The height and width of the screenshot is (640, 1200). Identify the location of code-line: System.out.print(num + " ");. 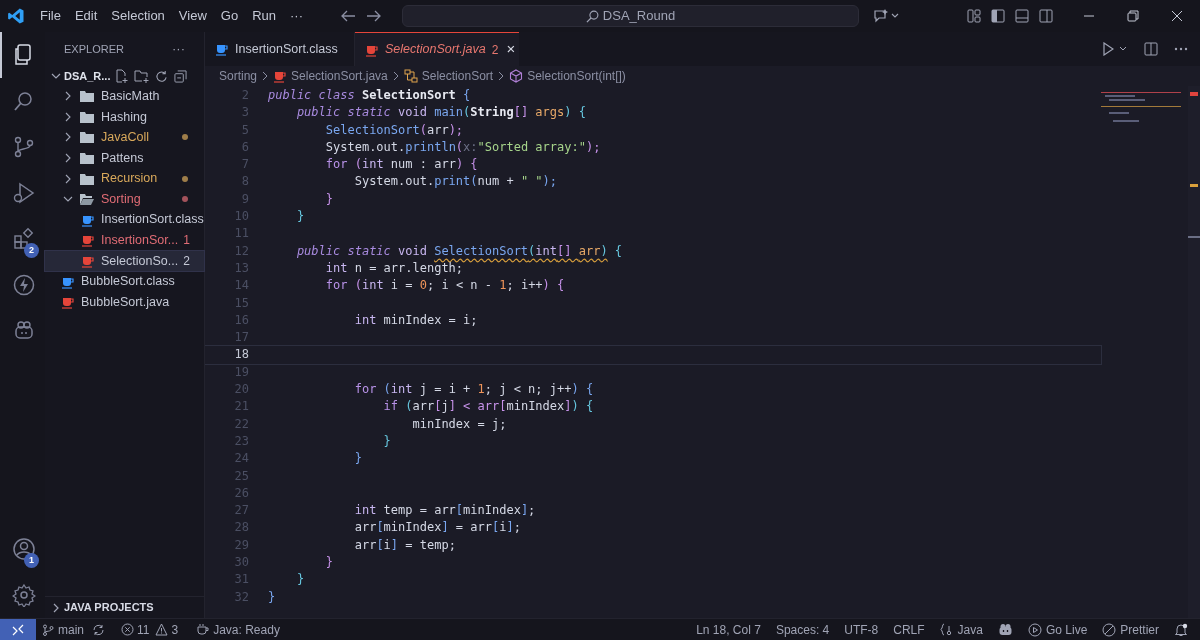
(455, 182).